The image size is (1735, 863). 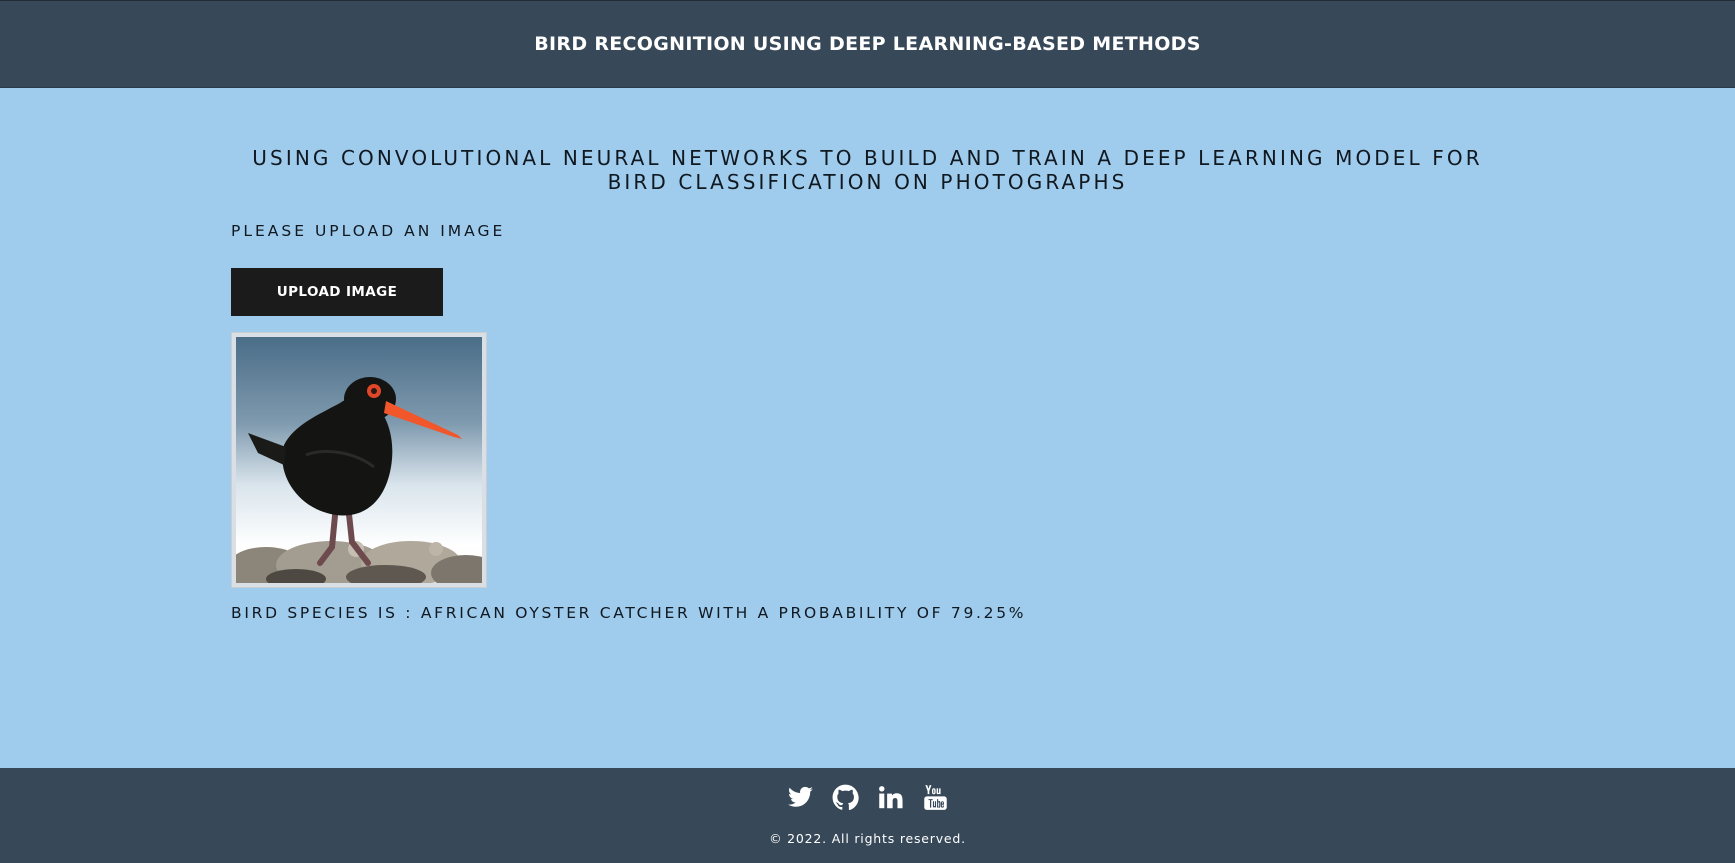 What do you see at coordinates (867, 797) in the screenshot?
I see `social-links` at bounding box center [867, 797].